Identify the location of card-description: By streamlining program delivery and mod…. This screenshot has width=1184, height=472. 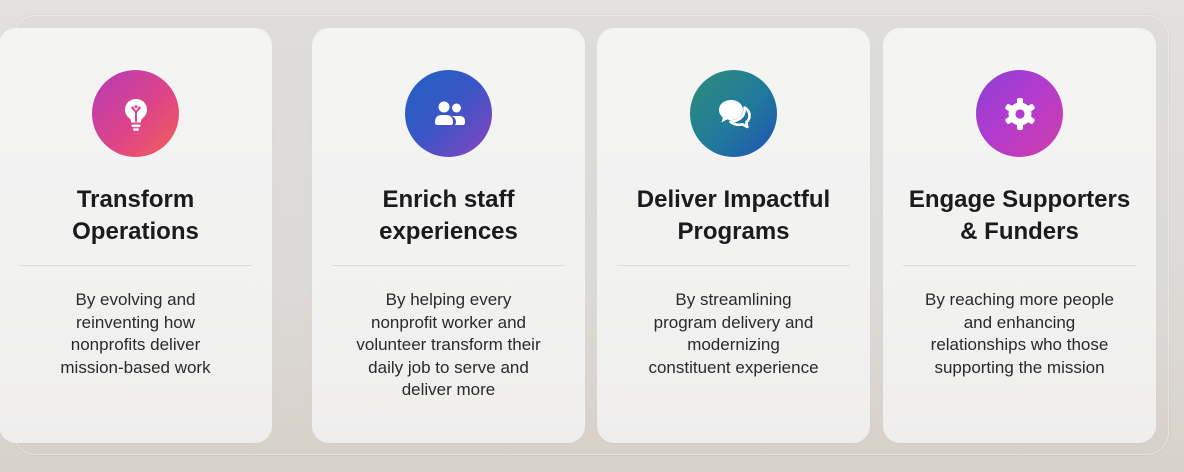
(733, 333).